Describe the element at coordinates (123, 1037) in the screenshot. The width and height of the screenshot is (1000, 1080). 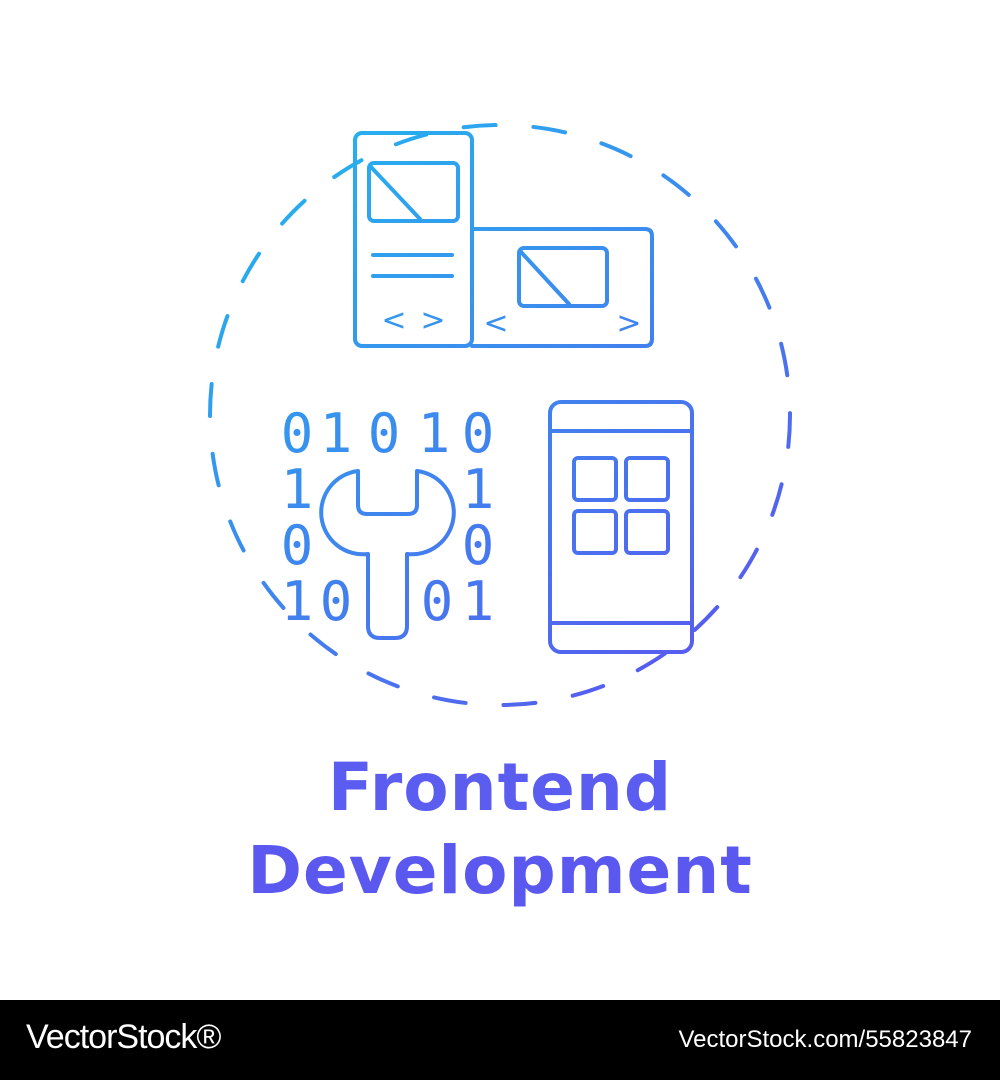
I see `vectorstock-logo: VectorStock®` at that location.